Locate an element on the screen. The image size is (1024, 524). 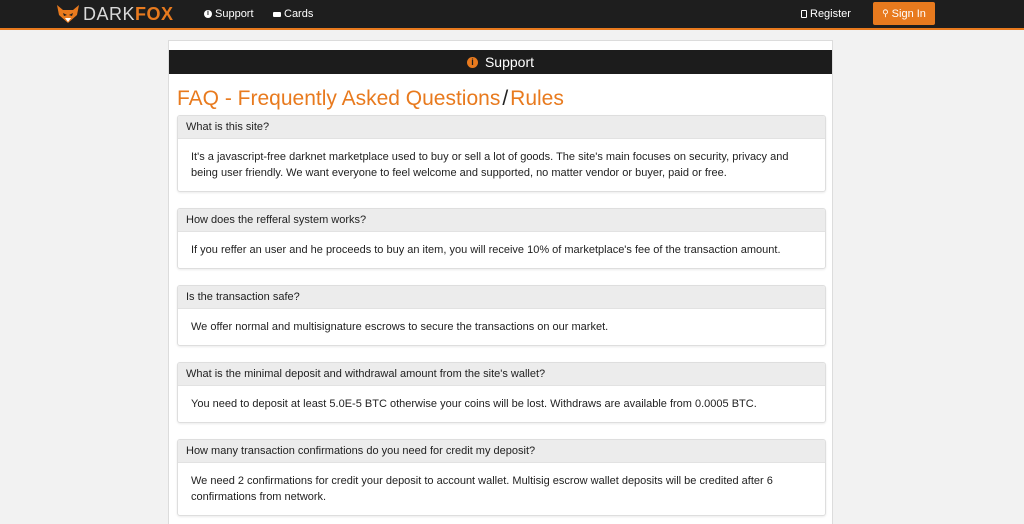
brand-dark-text: DARK is located at coordinates (109, 14).